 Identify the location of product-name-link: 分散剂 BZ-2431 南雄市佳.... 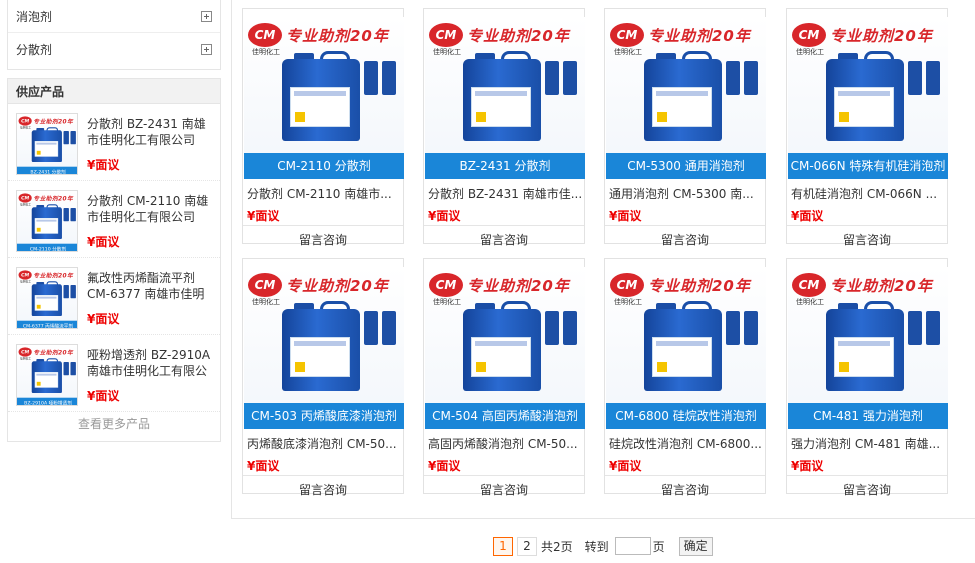
(505, 194).